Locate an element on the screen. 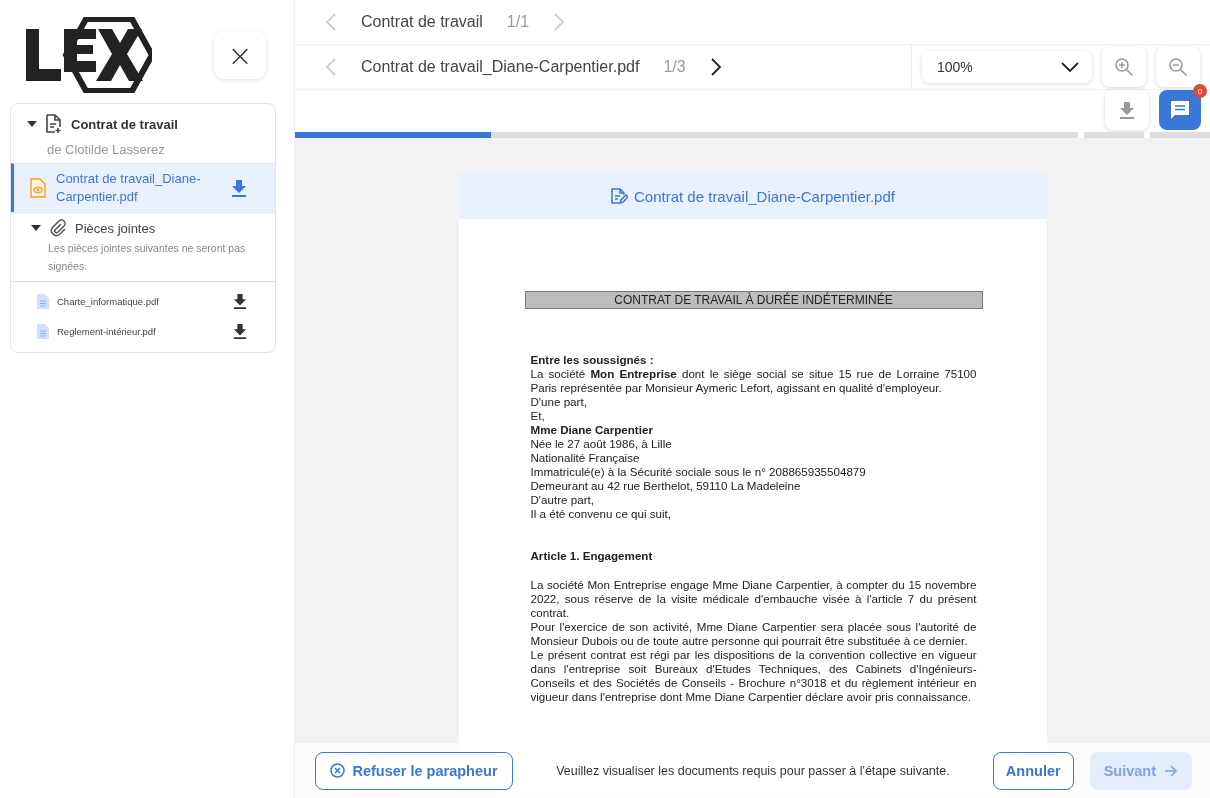 The width and height of the screenshot is (1210, 798). close-button: × is located at coordinates (240, 55).